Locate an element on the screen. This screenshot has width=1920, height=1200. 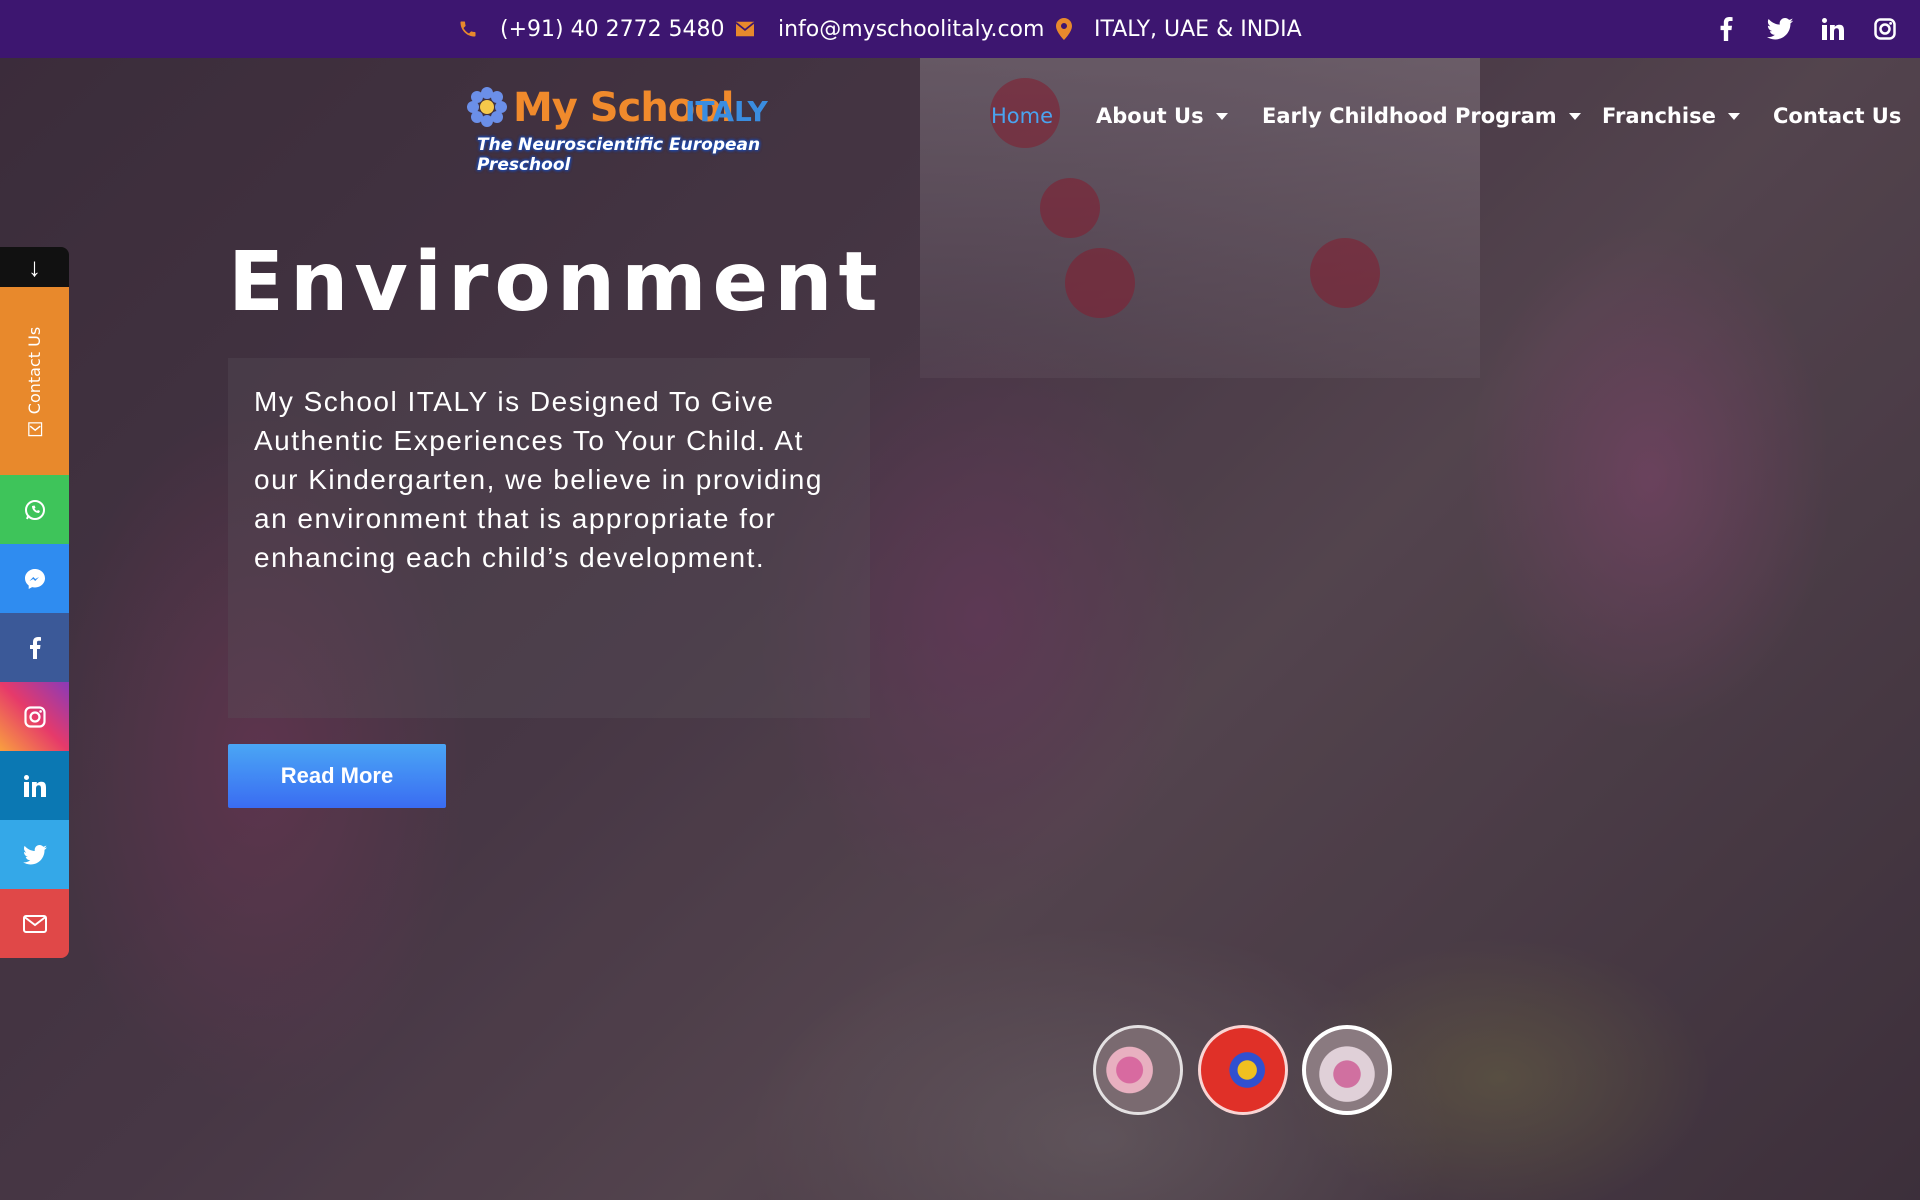
logo-tagline: The Neuroscientific European Preschool is located at coordinates (619, 155).